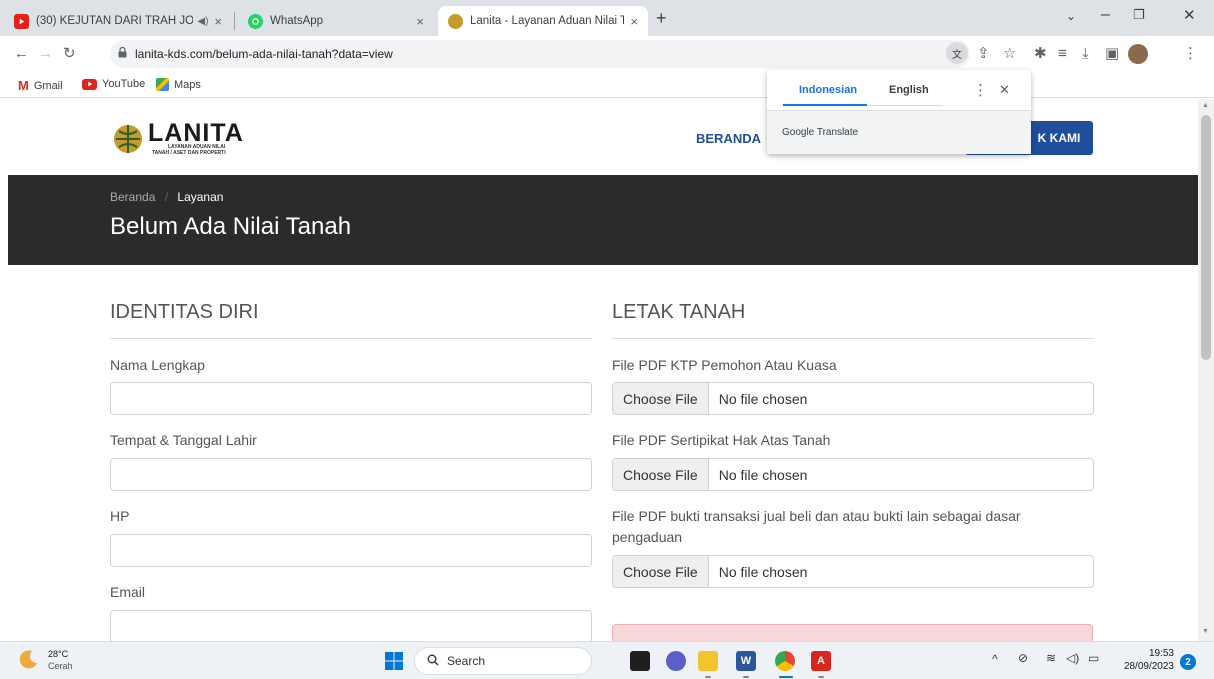 Image resolution: width=1214 pixels, height=679 pixels. Describe the element at coordinates (189, 153) in the screenshot. I see `logo-subtitle-2: TANAH / ASET DAN PROPERTI` at that location.